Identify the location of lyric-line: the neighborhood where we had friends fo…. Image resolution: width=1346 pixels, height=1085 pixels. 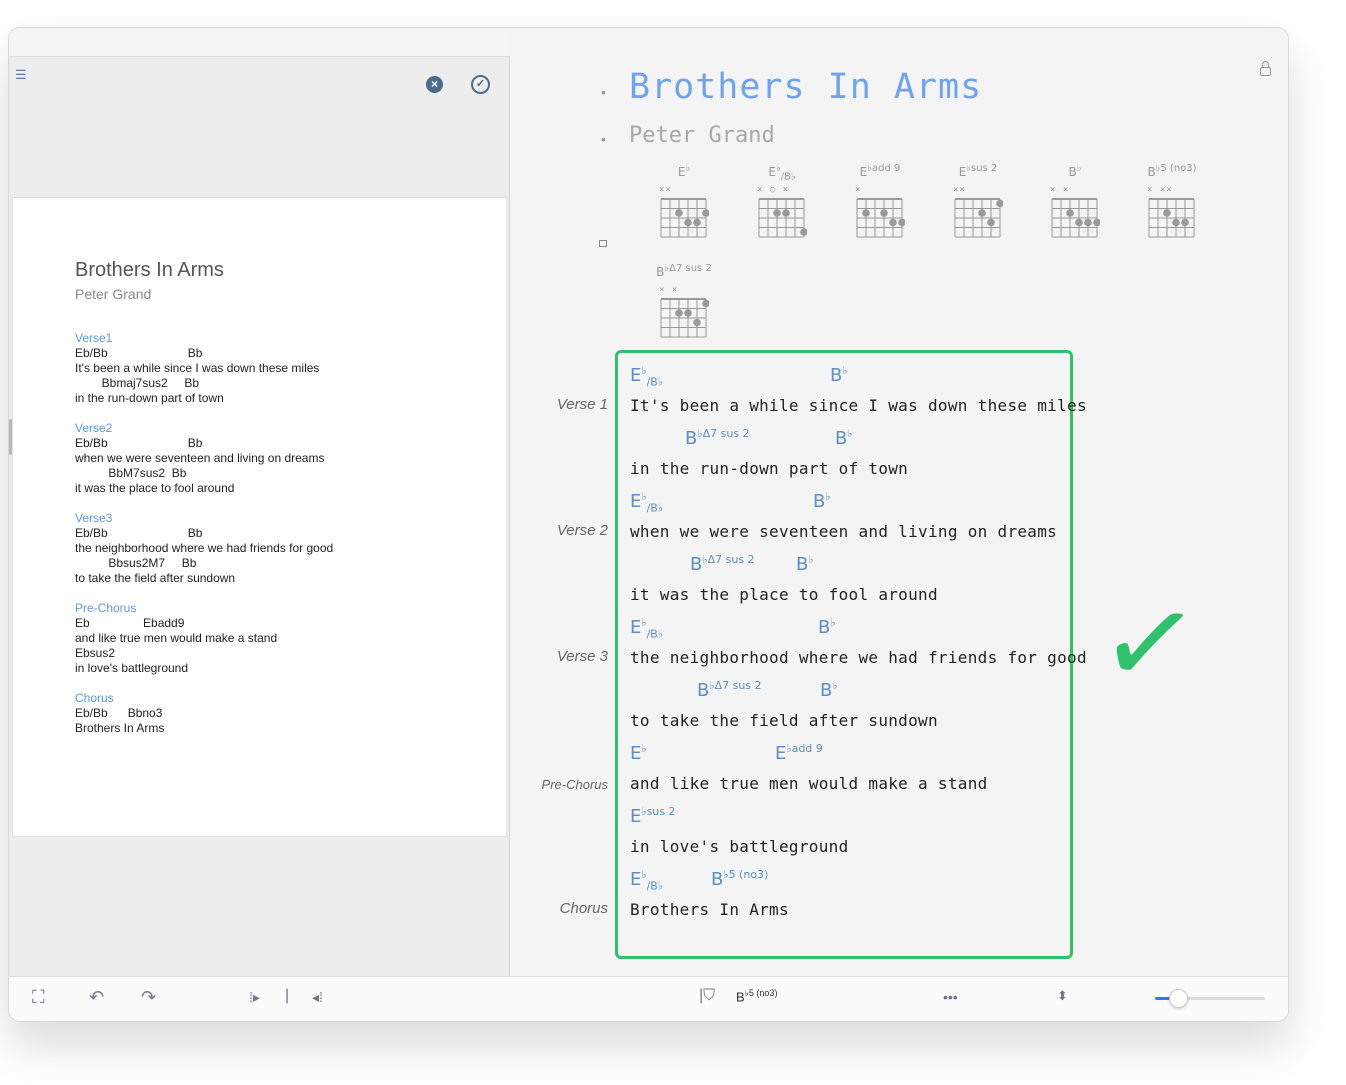
(858, 657).